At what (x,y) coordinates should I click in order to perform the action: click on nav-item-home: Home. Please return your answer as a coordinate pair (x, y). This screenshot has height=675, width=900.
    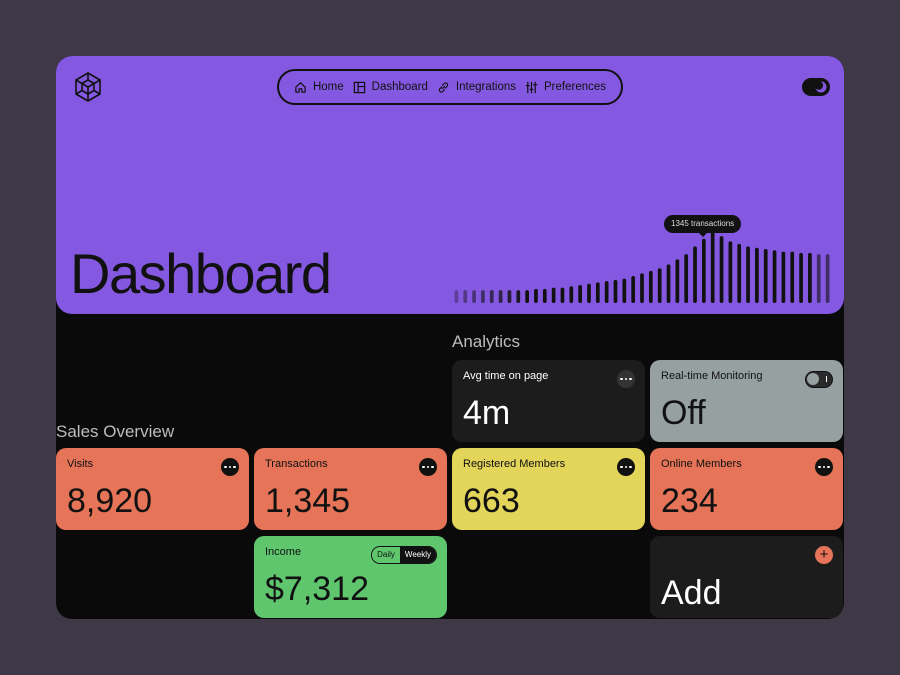
    Looking at the image, I should click on (319, 87).